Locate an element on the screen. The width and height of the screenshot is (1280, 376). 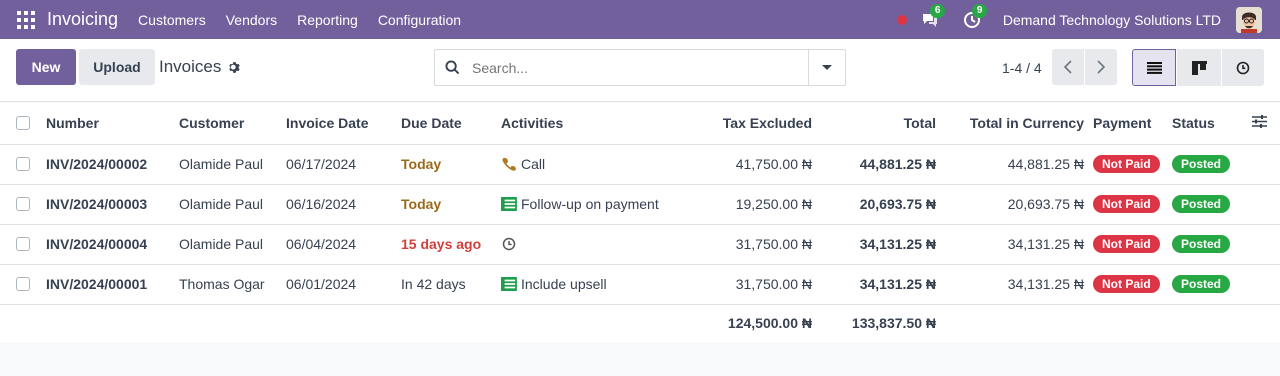
invoice-date: 06/17/2024 is located at coordinates (343, 164).